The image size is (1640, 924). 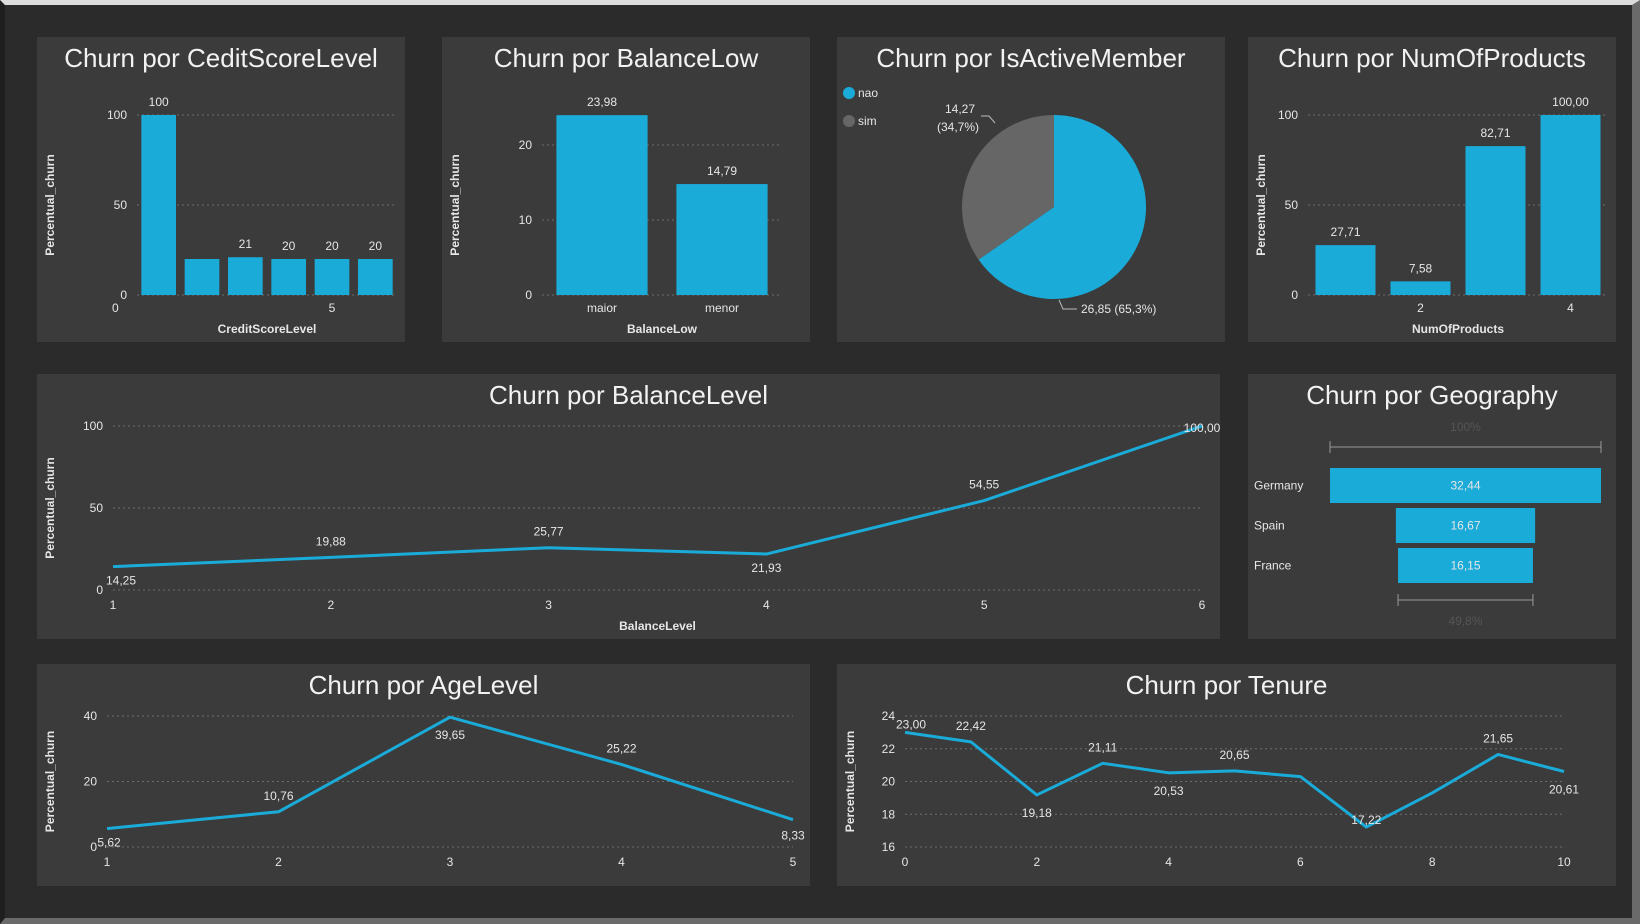 I want to click on data-label: 16,15, so click(x=1465, y=566).